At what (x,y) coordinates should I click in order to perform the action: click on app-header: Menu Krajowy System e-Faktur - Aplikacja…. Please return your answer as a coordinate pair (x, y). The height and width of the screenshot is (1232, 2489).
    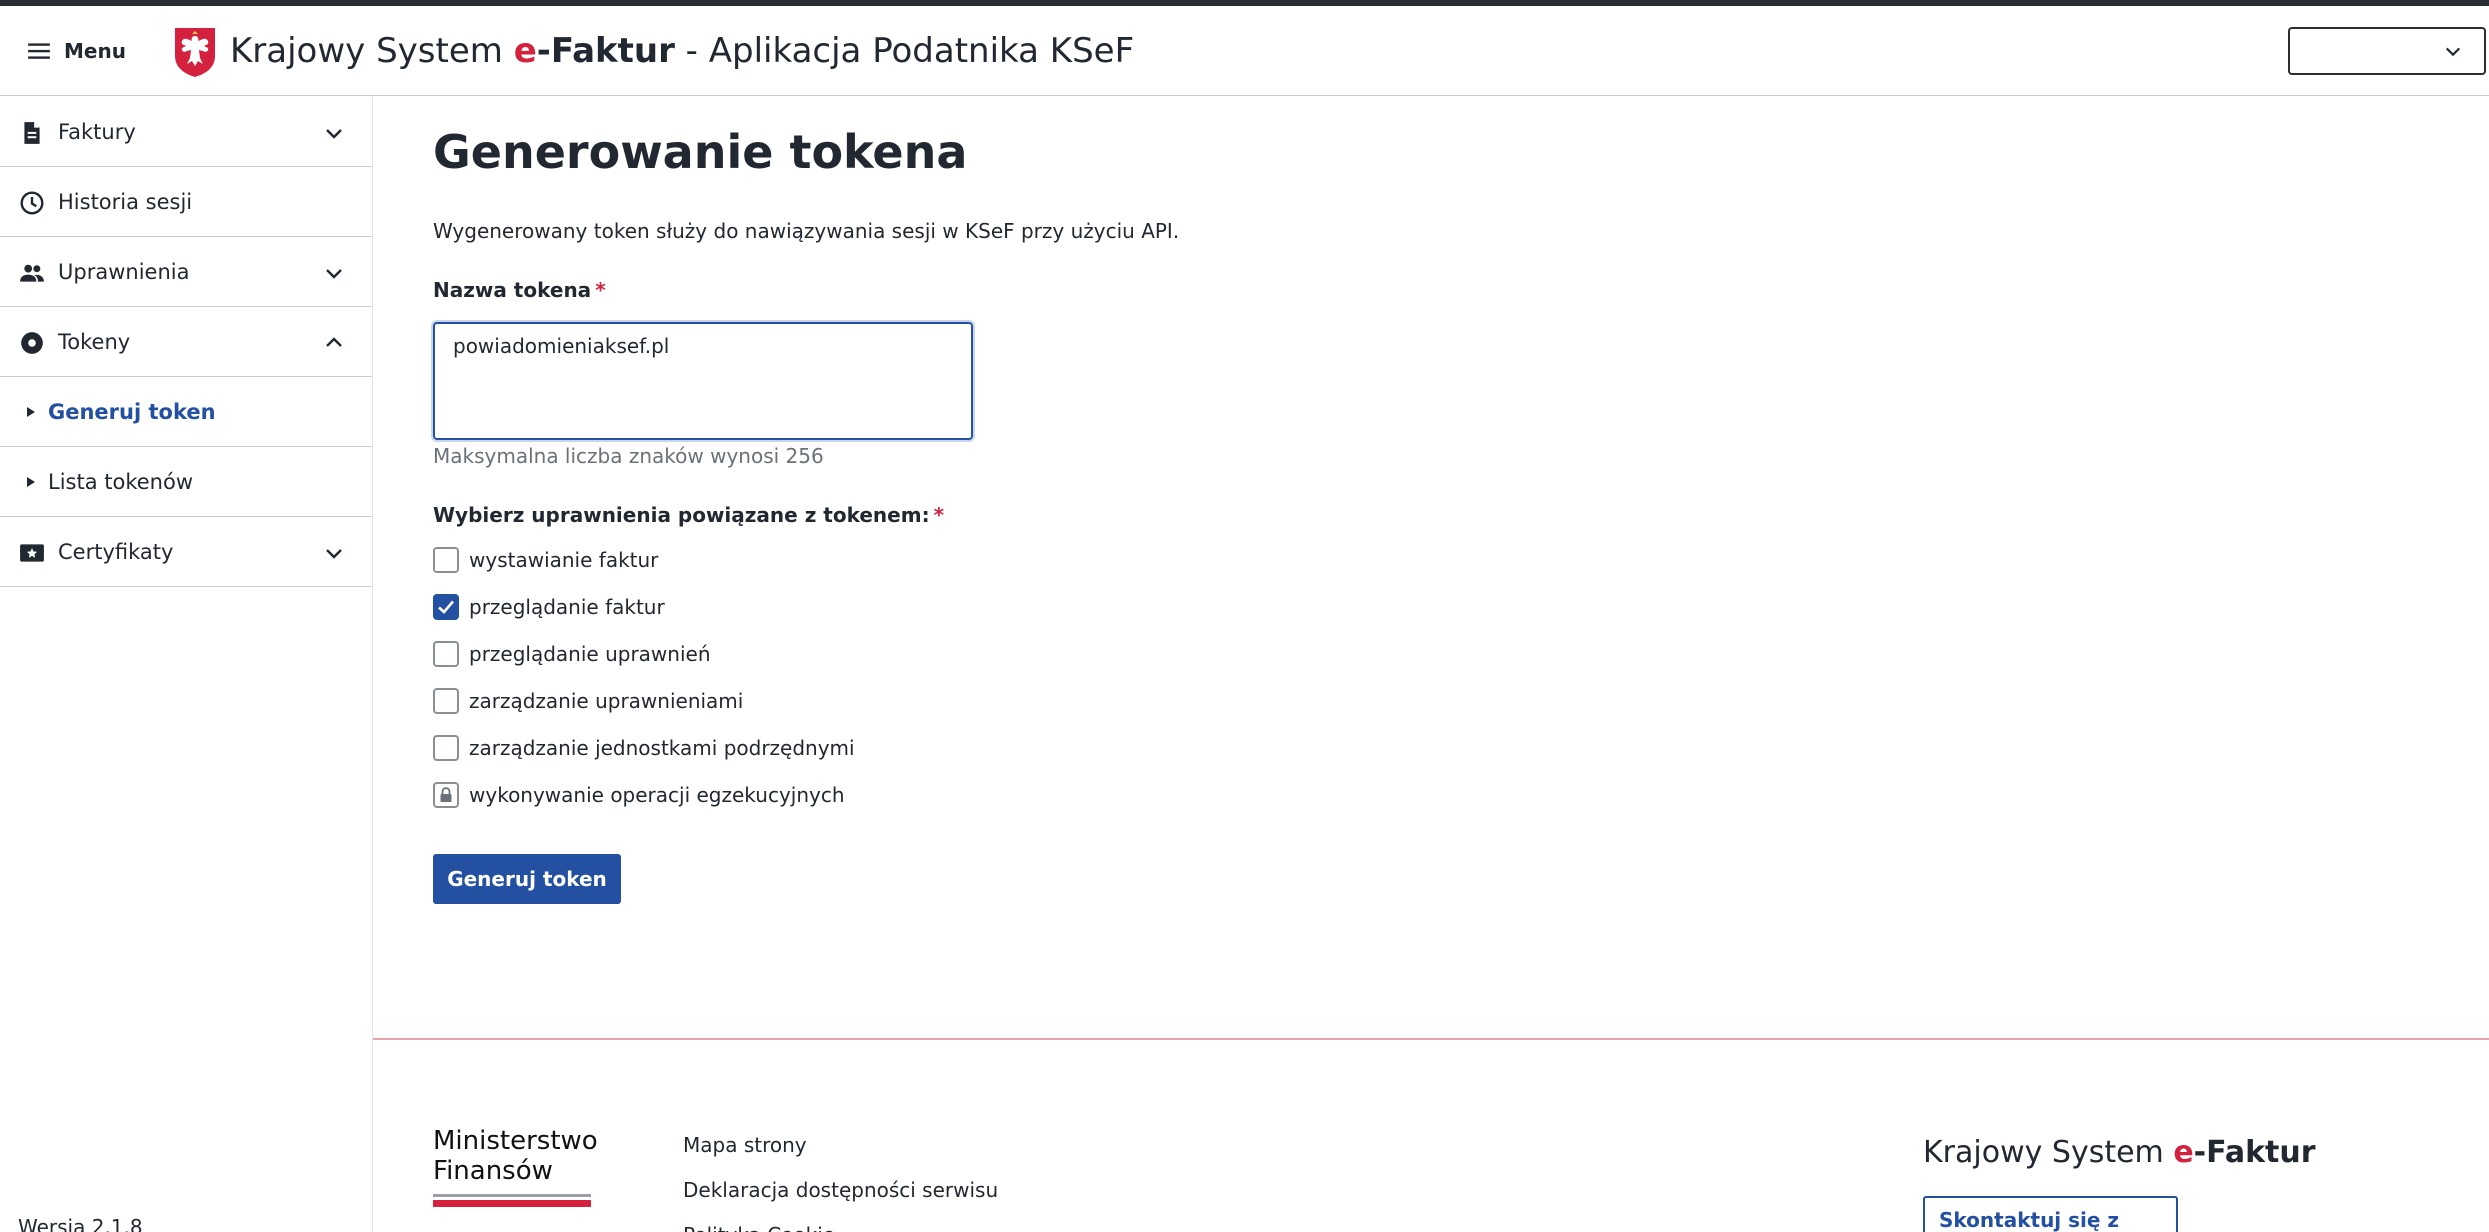
    Looking at the image, I should click on (1244, 51).